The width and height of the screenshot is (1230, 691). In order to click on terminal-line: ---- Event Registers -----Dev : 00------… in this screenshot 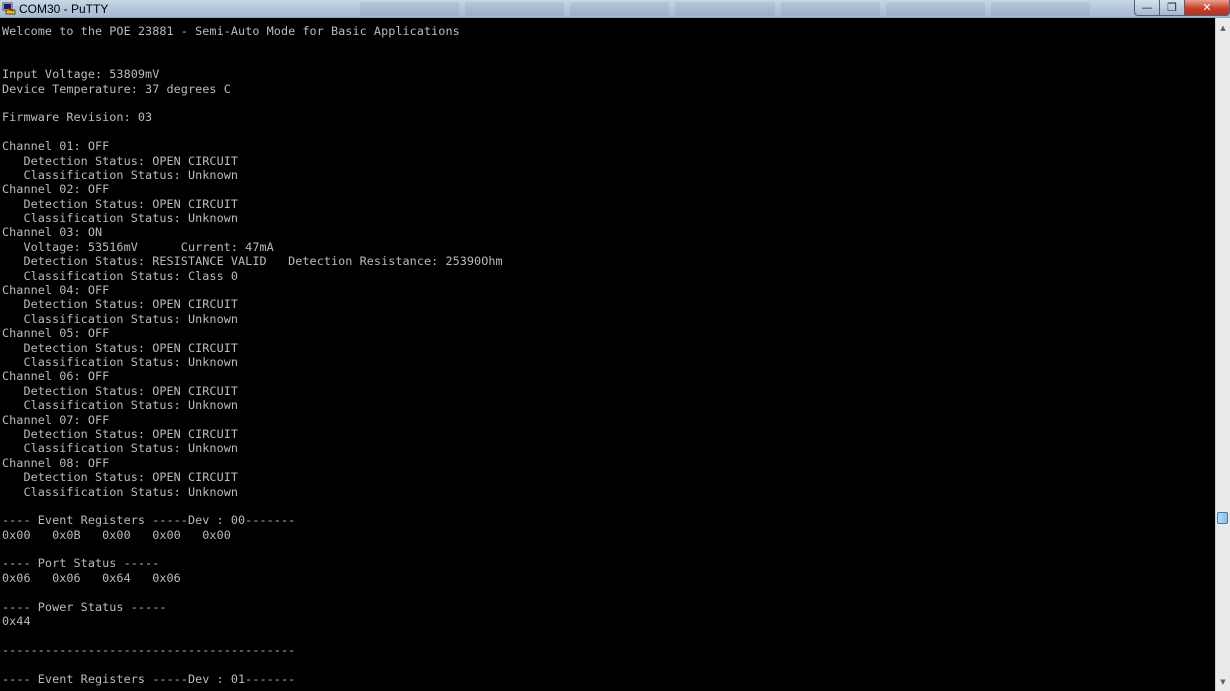, I will do `click(149, 520)`.